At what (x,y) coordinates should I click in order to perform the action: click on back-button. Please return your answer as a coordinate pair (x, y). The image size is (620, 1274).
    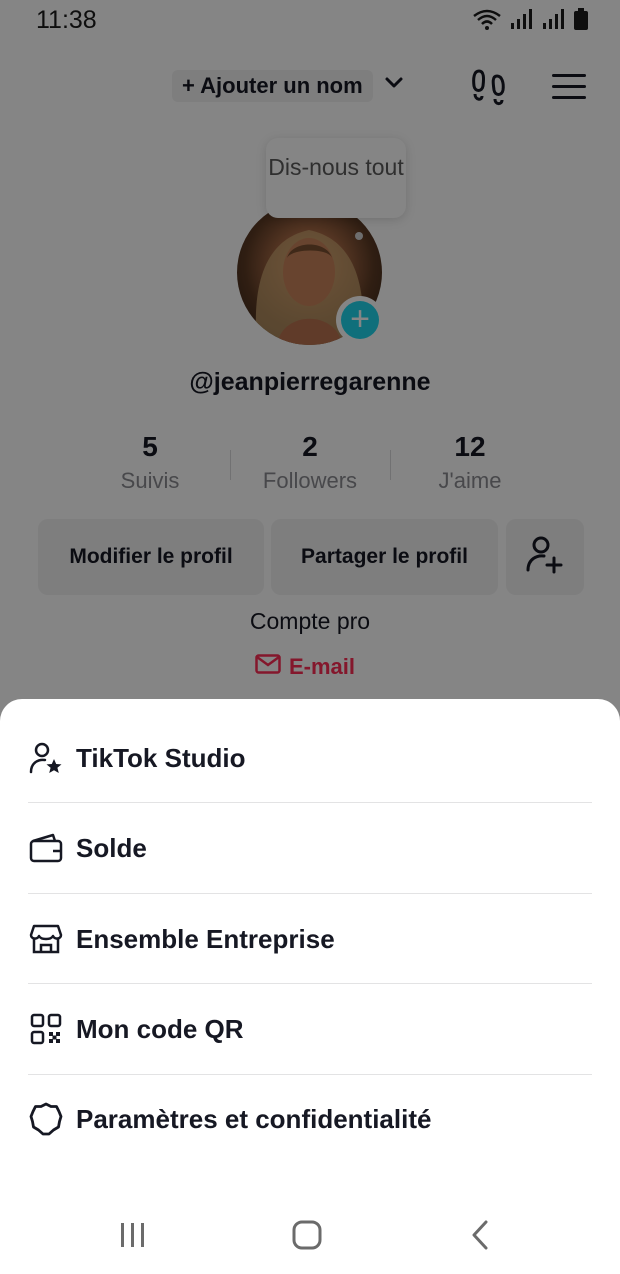
    Looking at the image, I should click on (480, 1237).